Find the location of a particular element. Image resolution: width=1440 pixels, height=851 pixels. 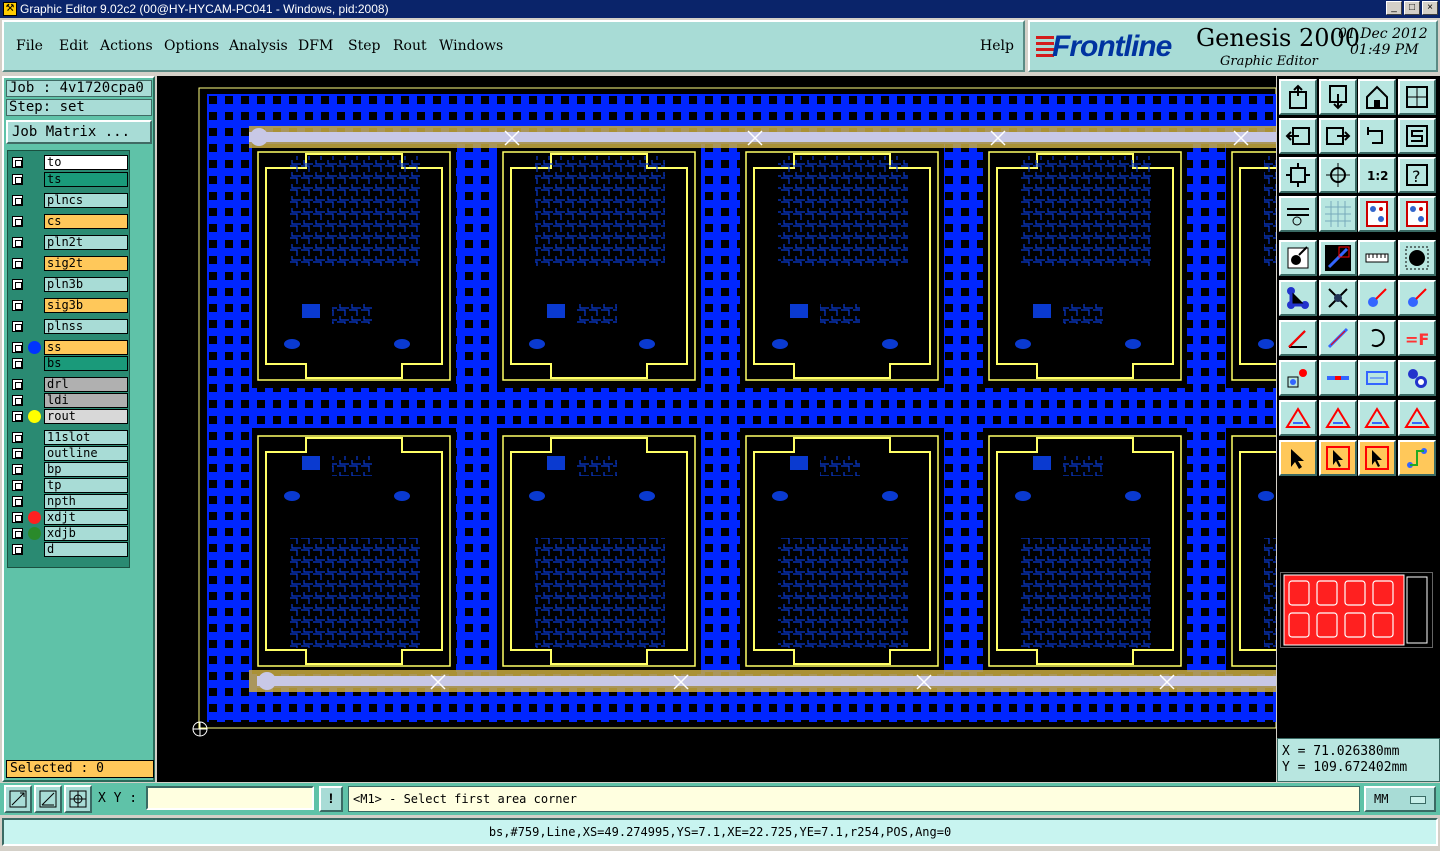

layer-row-ss: ss is located at coordinates (69, 347).